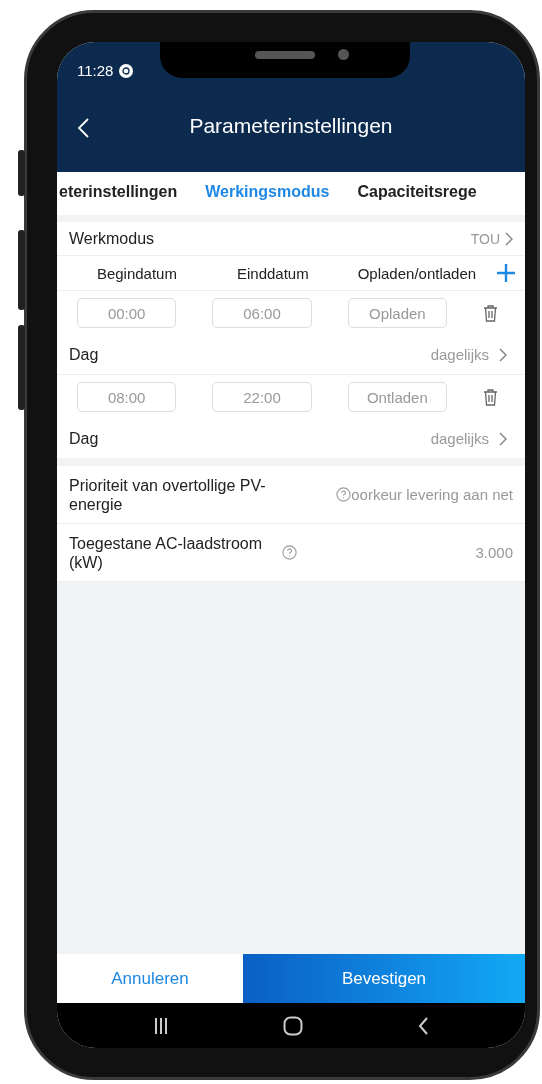 The height and width of the screenshot is (1084, 542). Describe the element at coordinates (272, 273) in the screenshot. I see `column-header: Einddatum` at that location.